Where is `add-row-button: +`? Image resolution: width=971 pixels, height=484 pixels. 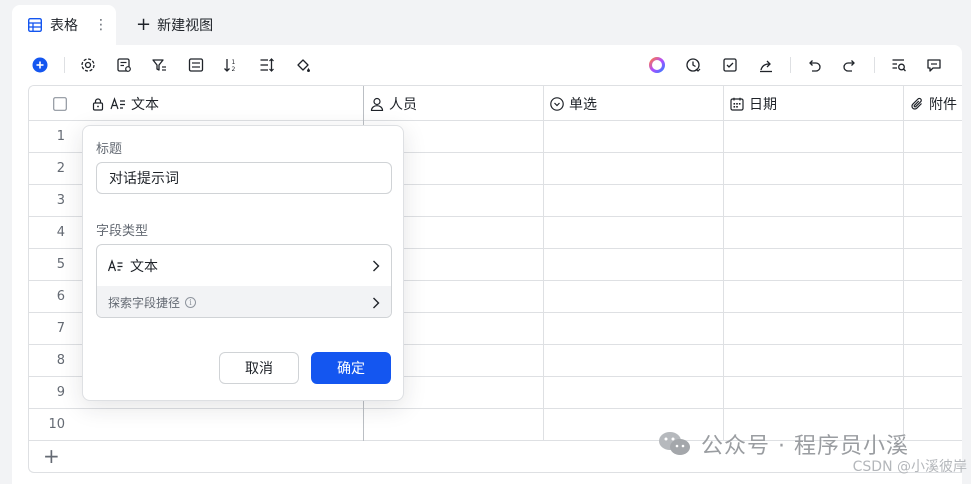
add-row-button: + is located at coordinates (51, 456).